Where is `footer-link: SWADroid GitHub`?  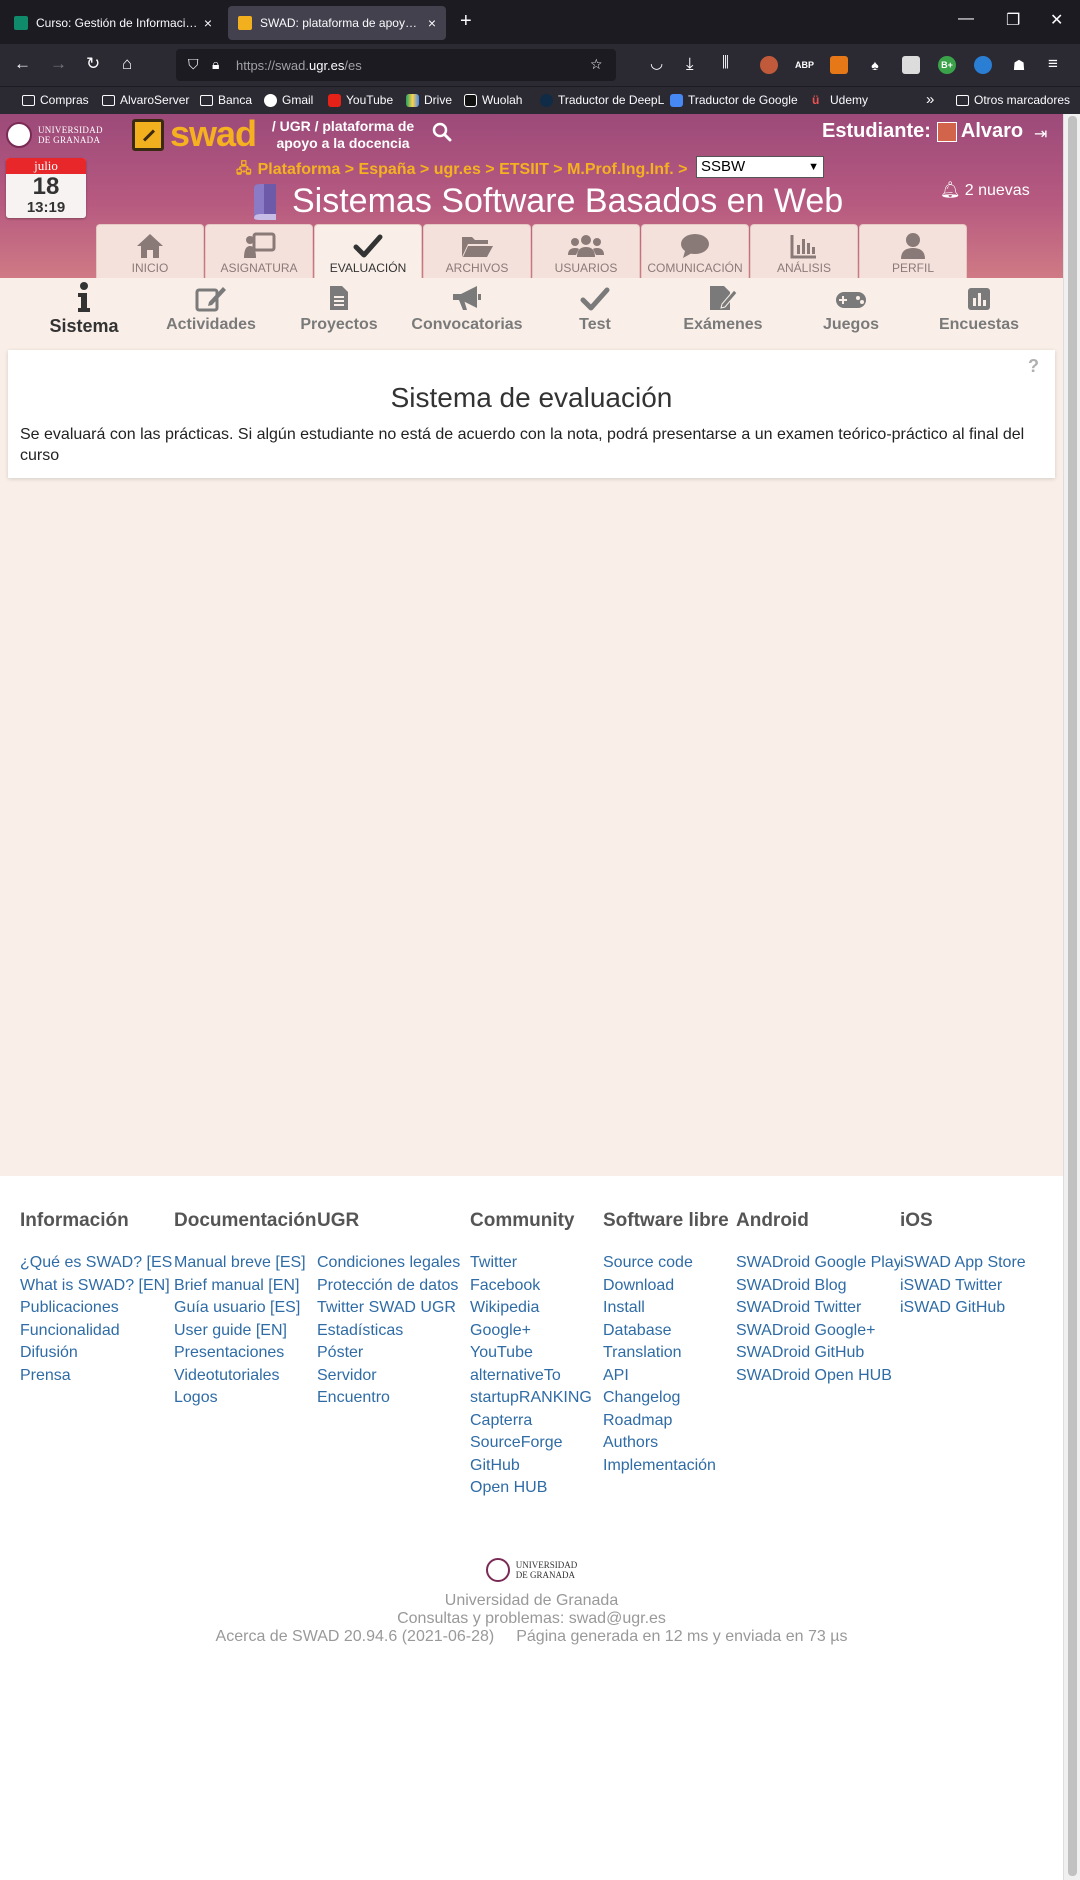 footer-link: SWADroid GitHub is located at coordinates (818, 1353).